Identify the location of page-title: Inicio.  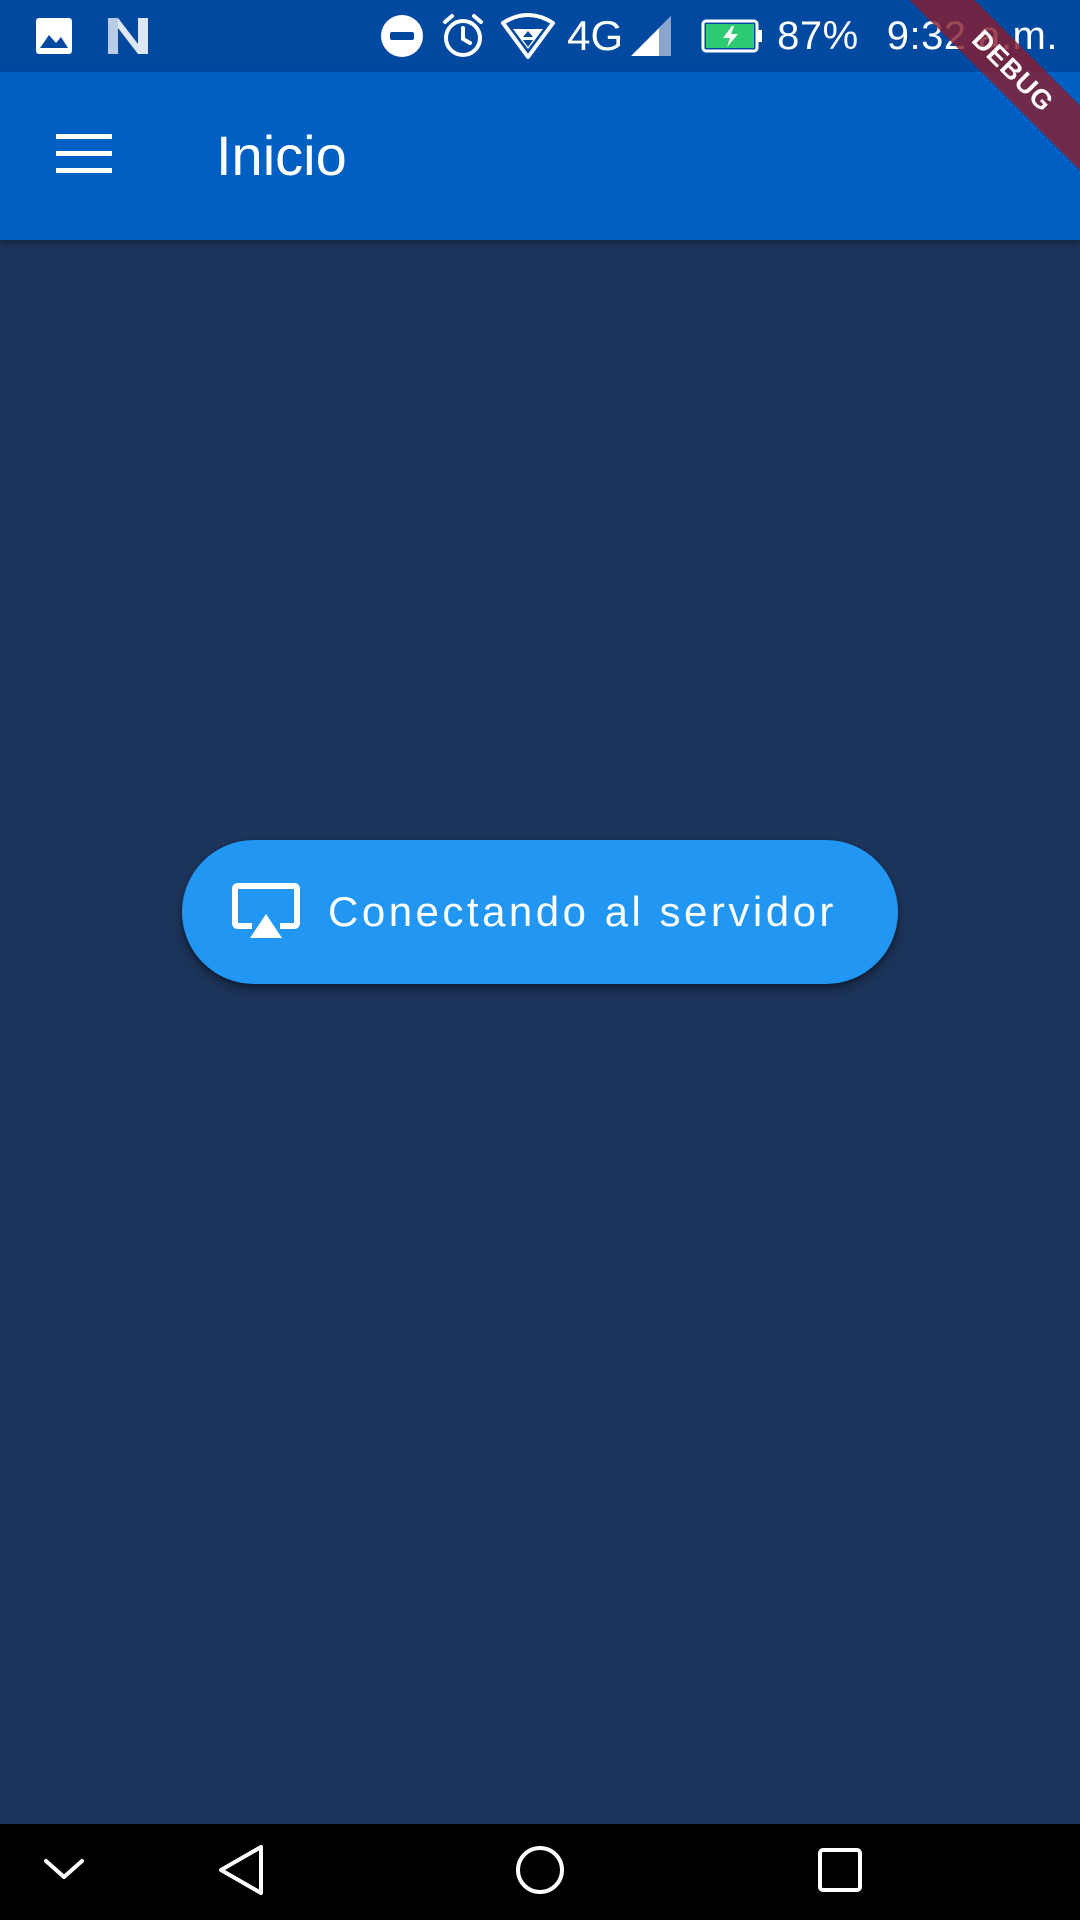
(281, 155).